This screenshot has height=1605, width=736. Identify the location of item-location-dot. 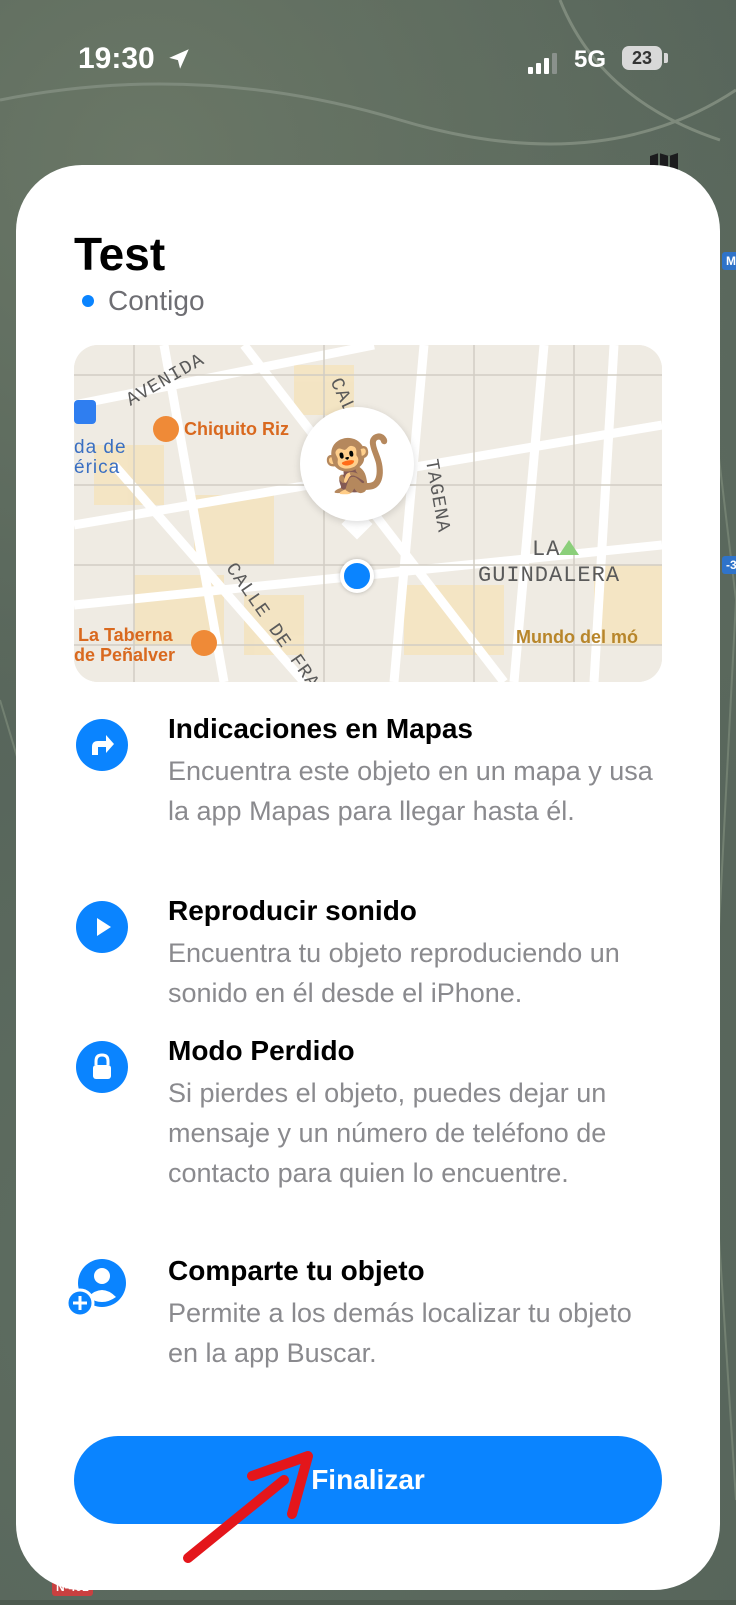
(357, 576).